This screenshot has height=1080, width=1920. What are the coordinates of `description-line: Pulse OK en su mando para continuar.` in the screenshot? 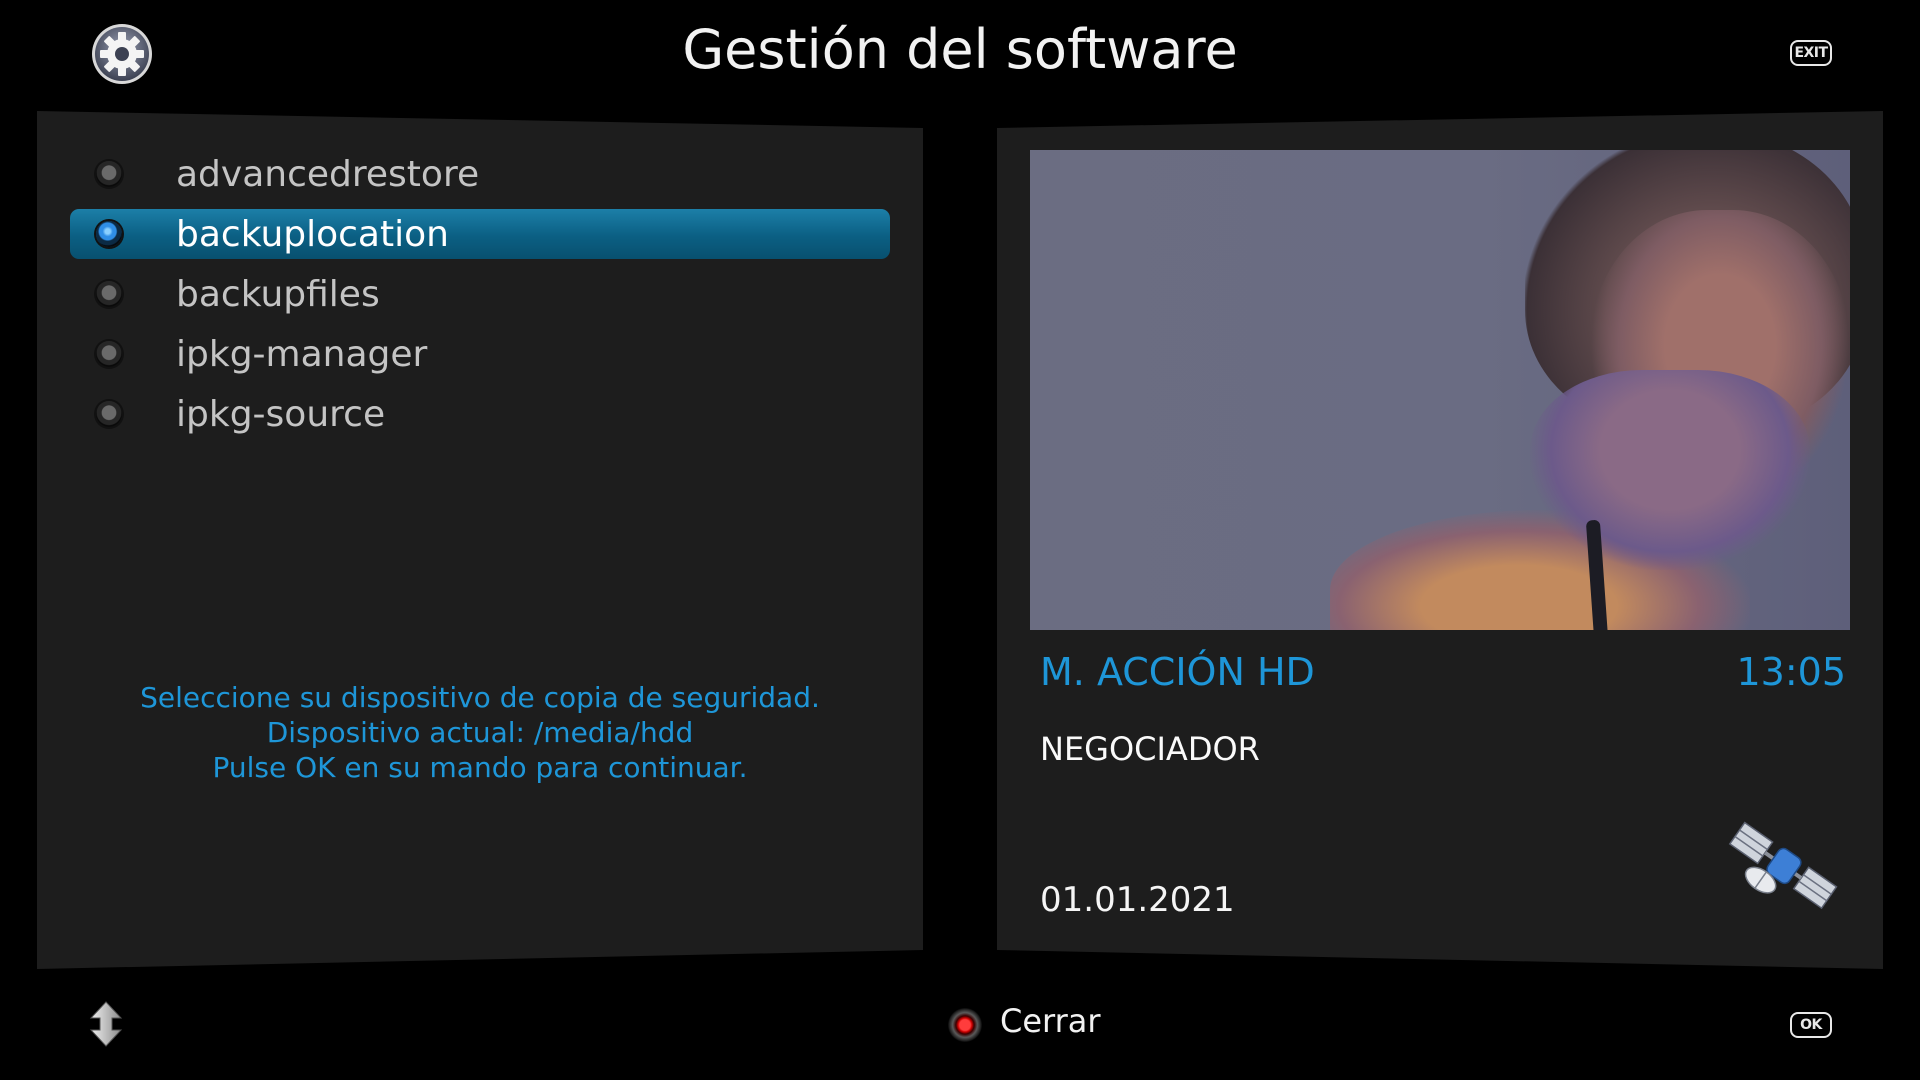 It's located at (480, 767).